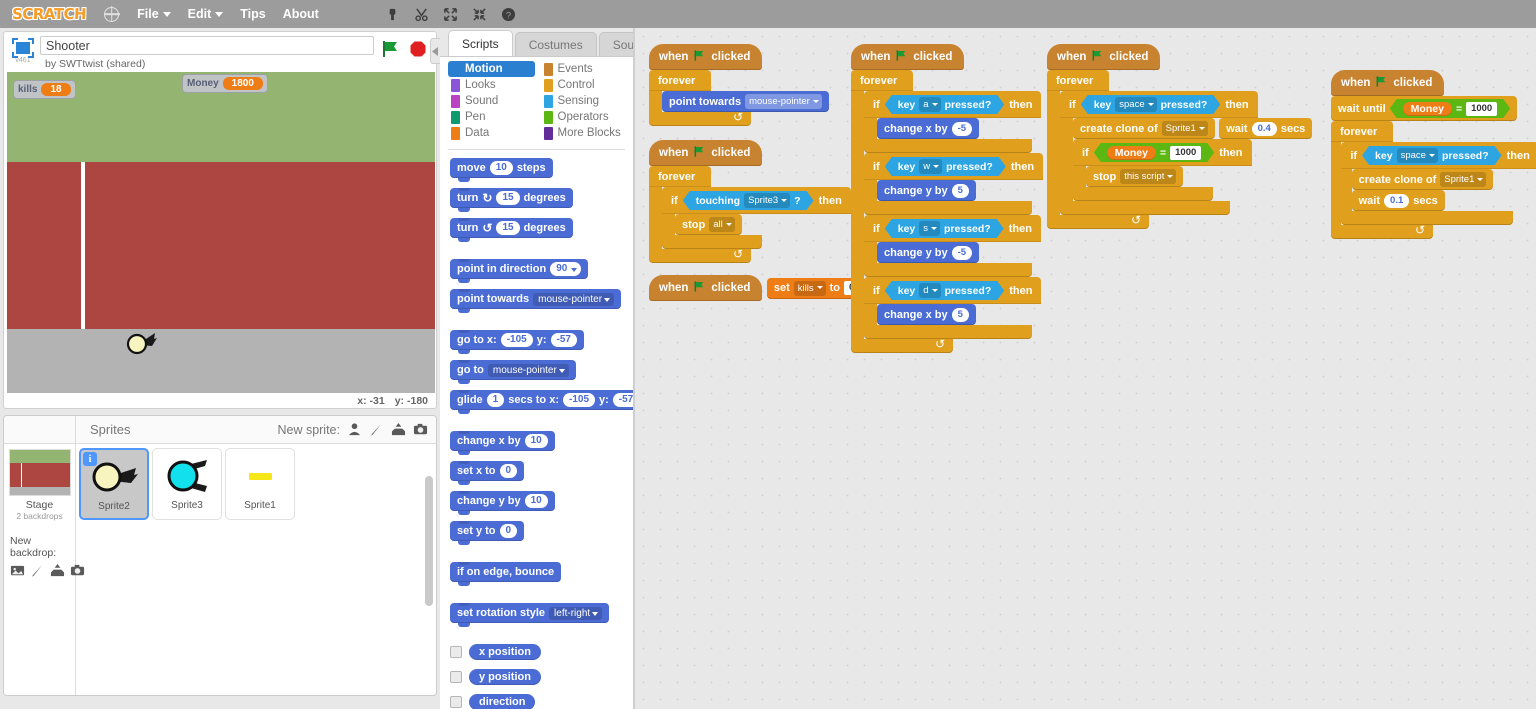 This screenshot has height=709, width=1536. I want to click on stage-monitor-money: Money 1800, so click(225, 83).